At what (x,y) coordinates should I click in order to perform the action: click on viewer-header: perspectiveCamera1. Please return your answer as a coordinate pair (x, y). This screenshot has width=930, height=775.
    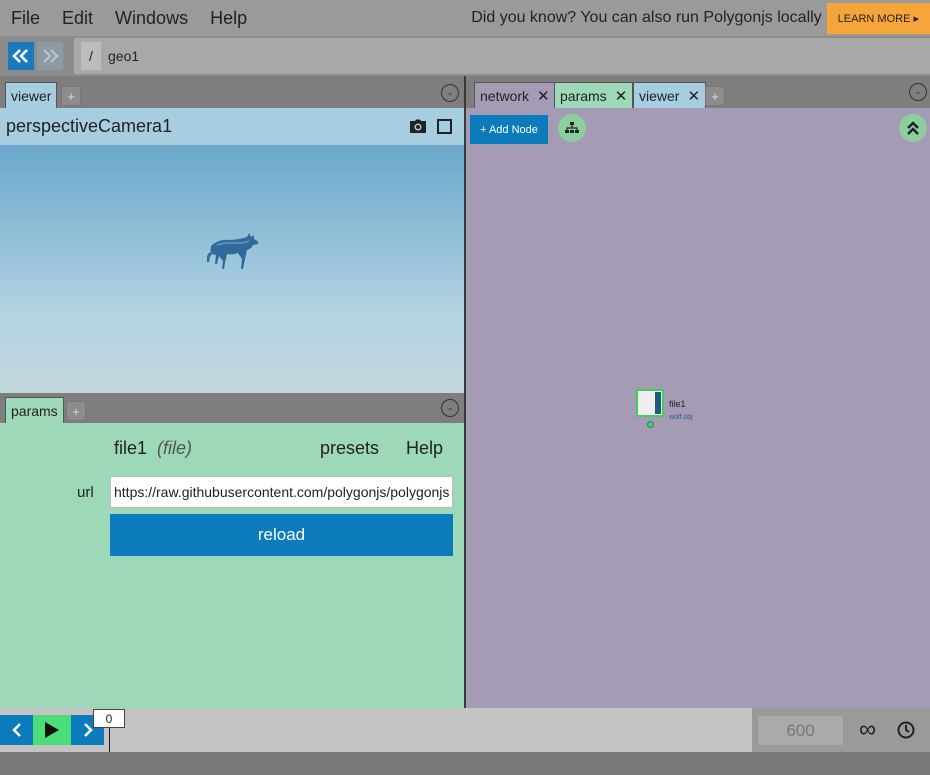
    Looking at the image, I should click on (232, 126).